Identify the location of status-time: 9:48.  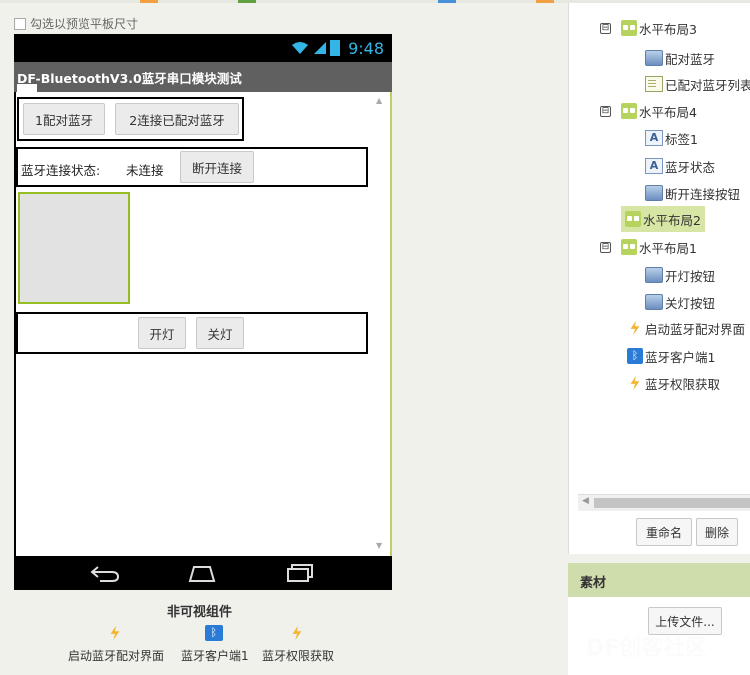
(366, 48).